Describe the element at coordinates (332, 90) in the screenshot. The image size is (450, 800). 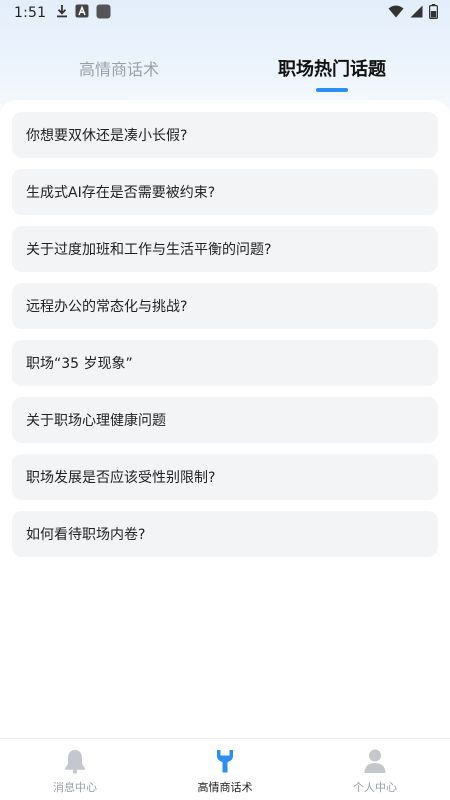
I see `active-tab-indicator` at that location.